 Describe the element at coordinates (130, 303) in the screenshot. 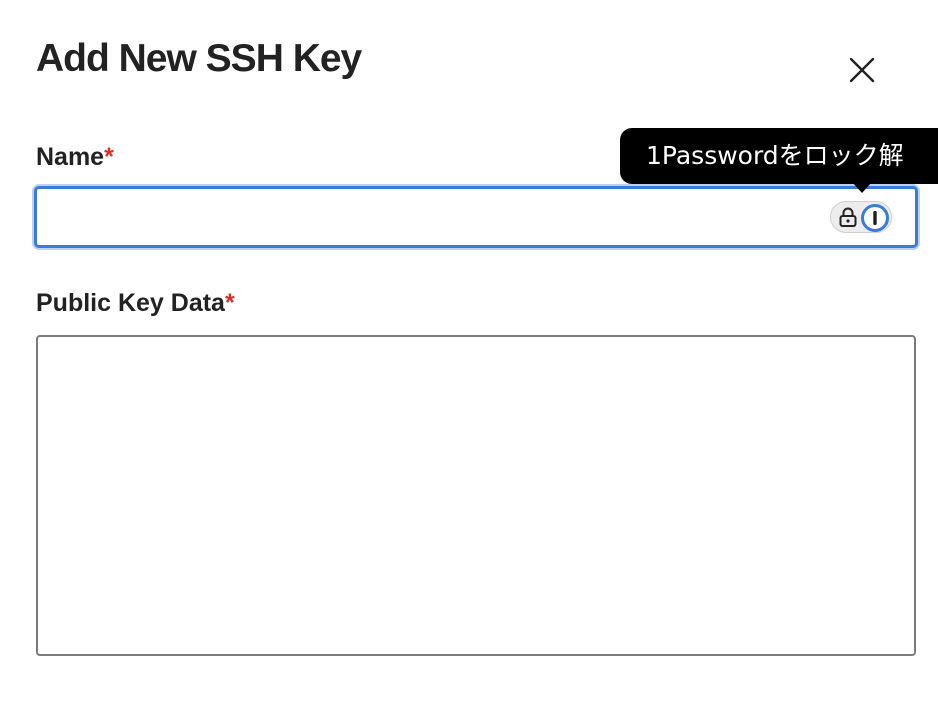

I see `public-key-label-text: Public Key Data` at that location.